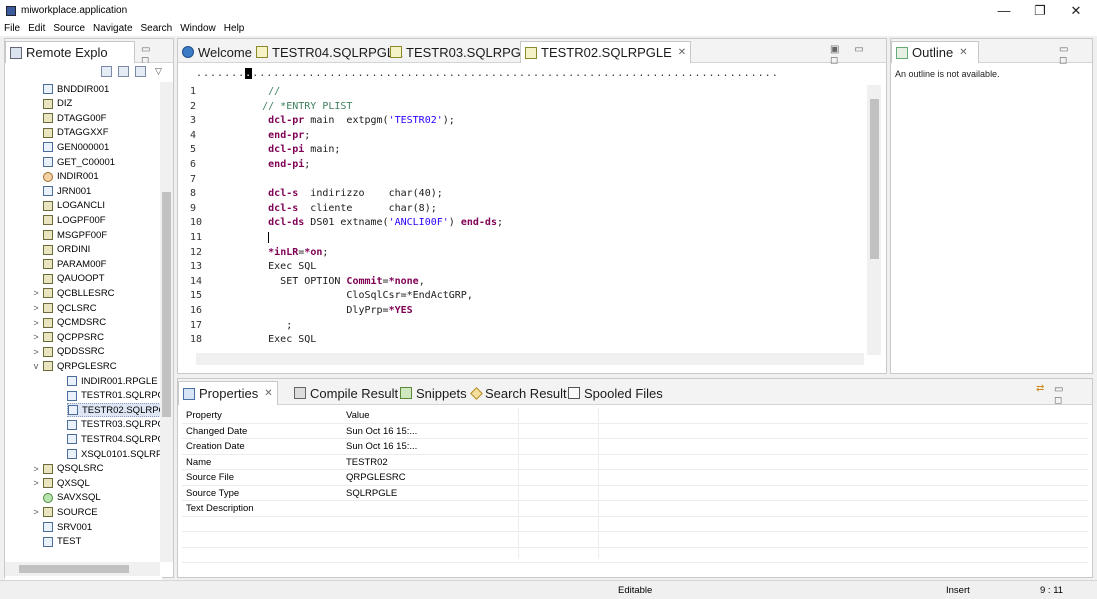 This screenshot has width=1097, height=599. I want to click on explorer-vertical-scrollbar, so click(166, 322).